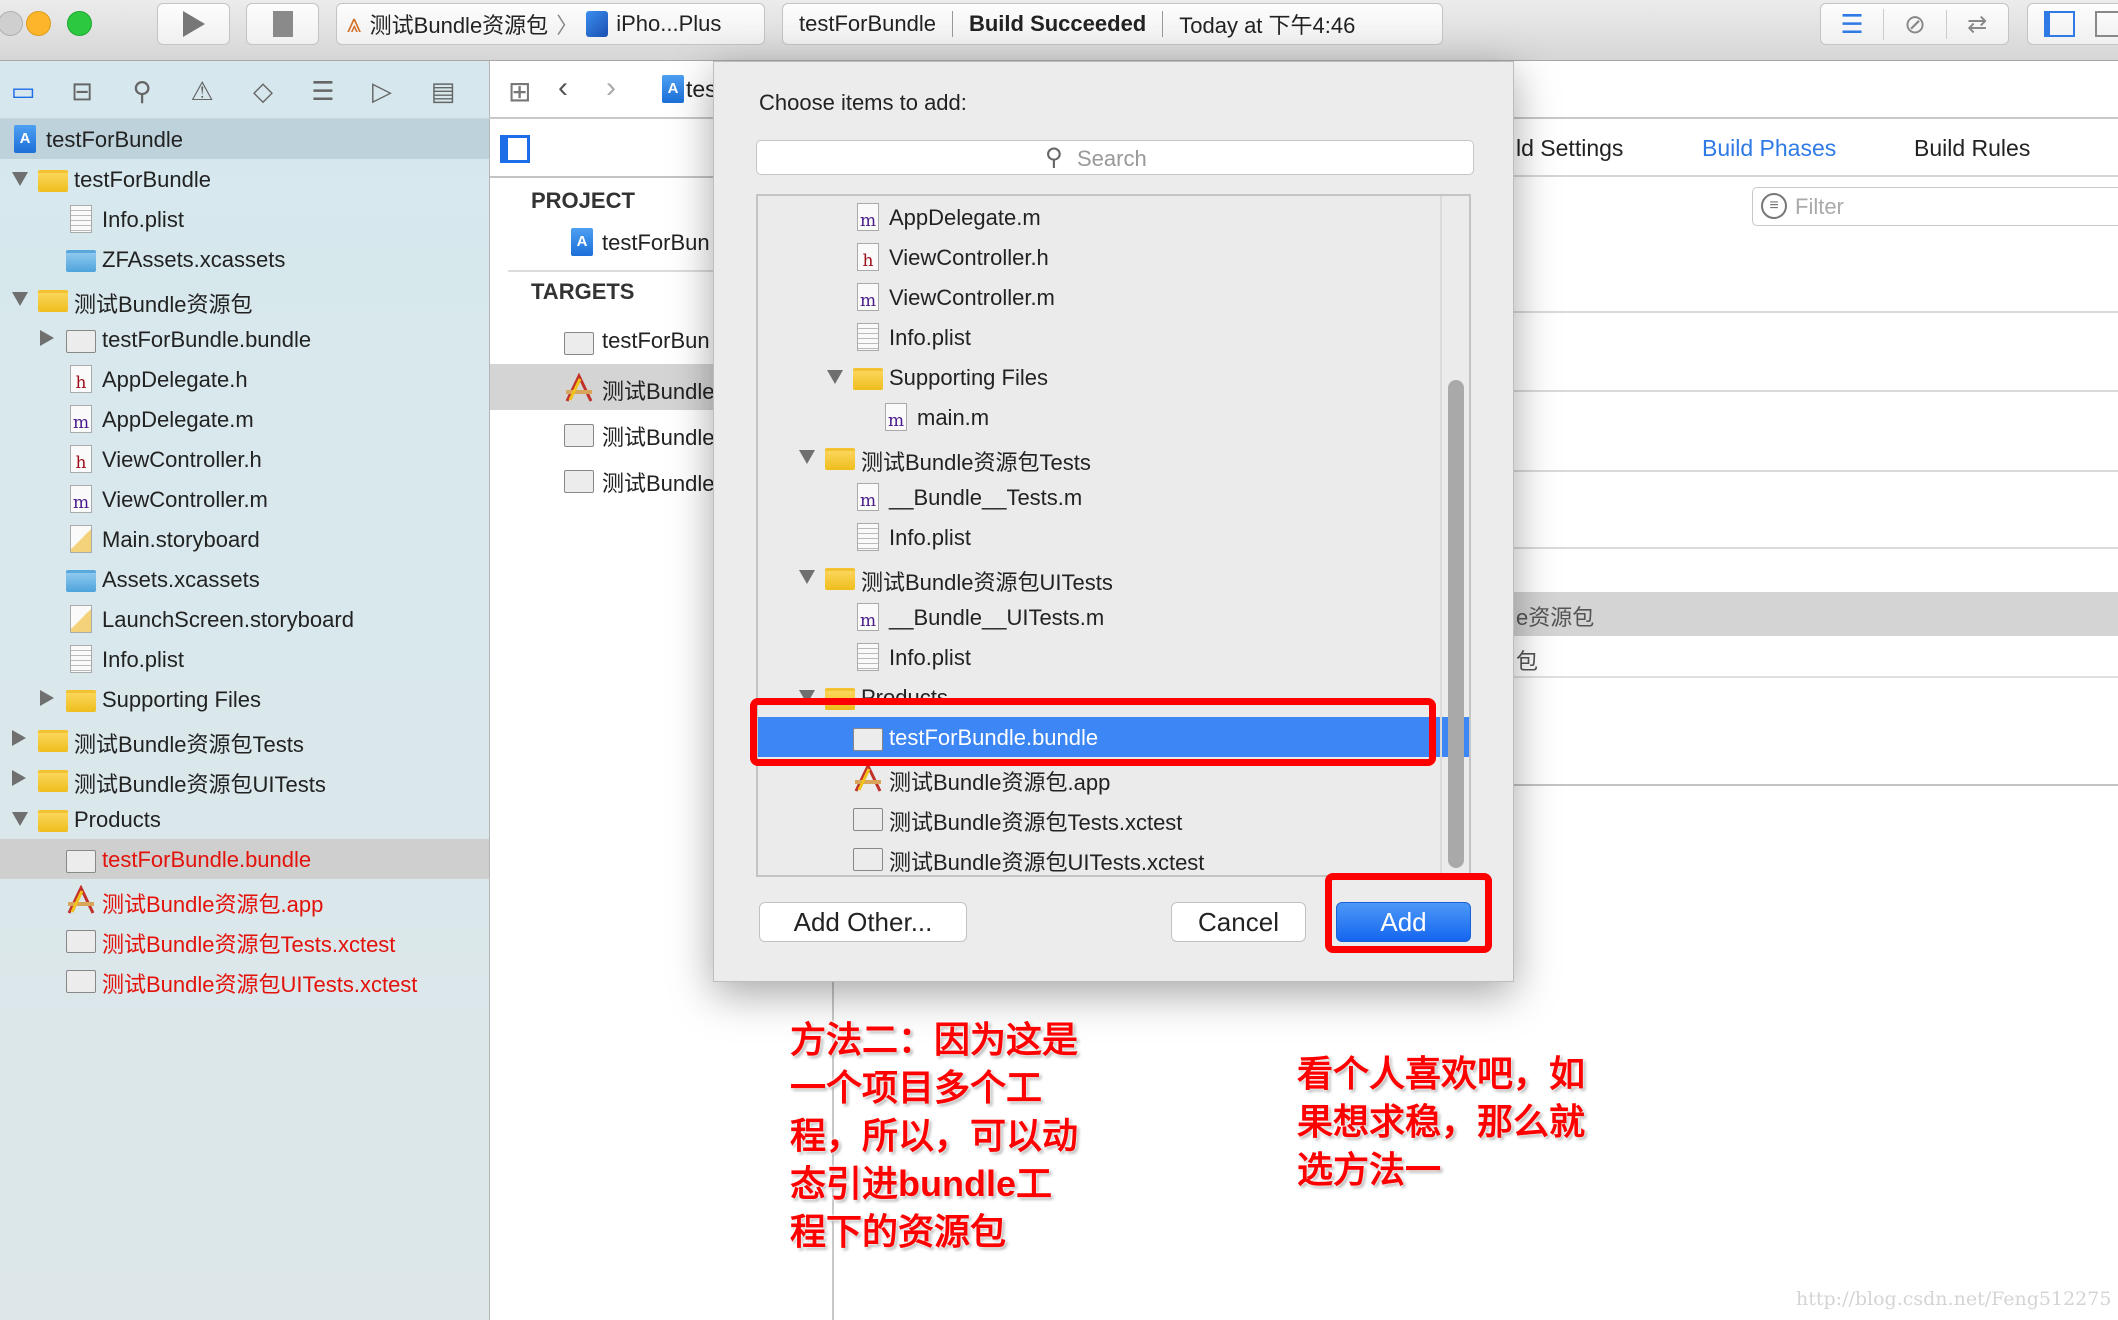 Image resolution: width=2118 pixels, height=1320 pixels. What do you see at coordinates (1527, 661) in the screenshot?
I see `phase-row-label: 包` at bounding box center [1527, 661].